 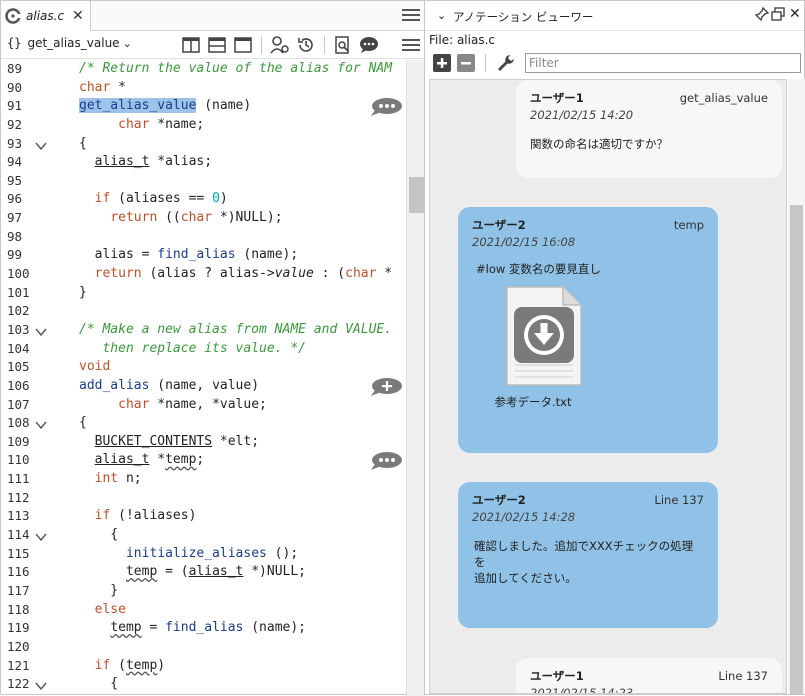 I want to click on code-line: 99 alias = find_alias (name);, so click(x=203, y=255).